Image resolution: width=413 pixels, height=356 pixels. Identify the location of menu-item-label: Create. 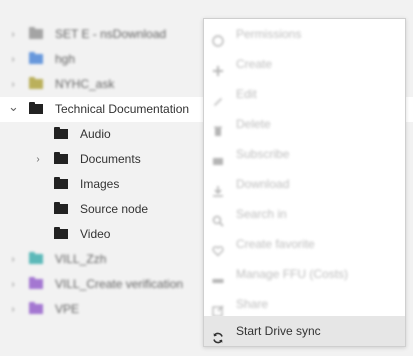
(254, 64).